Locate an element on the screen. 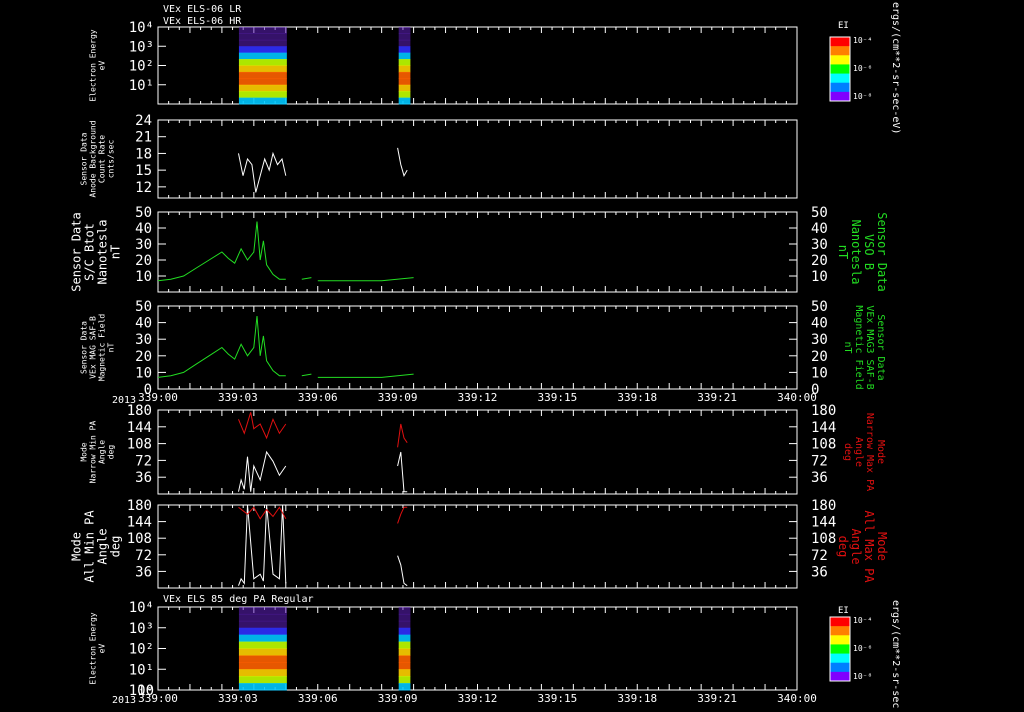 The width and height of the screenshot is (1024, 712). header-line1: VEx ELS-06 LR is located at coordinates (202, 9).